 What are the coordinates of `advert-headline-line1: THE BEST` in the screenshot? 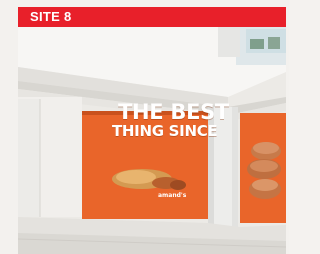 It's located at (173, 112).